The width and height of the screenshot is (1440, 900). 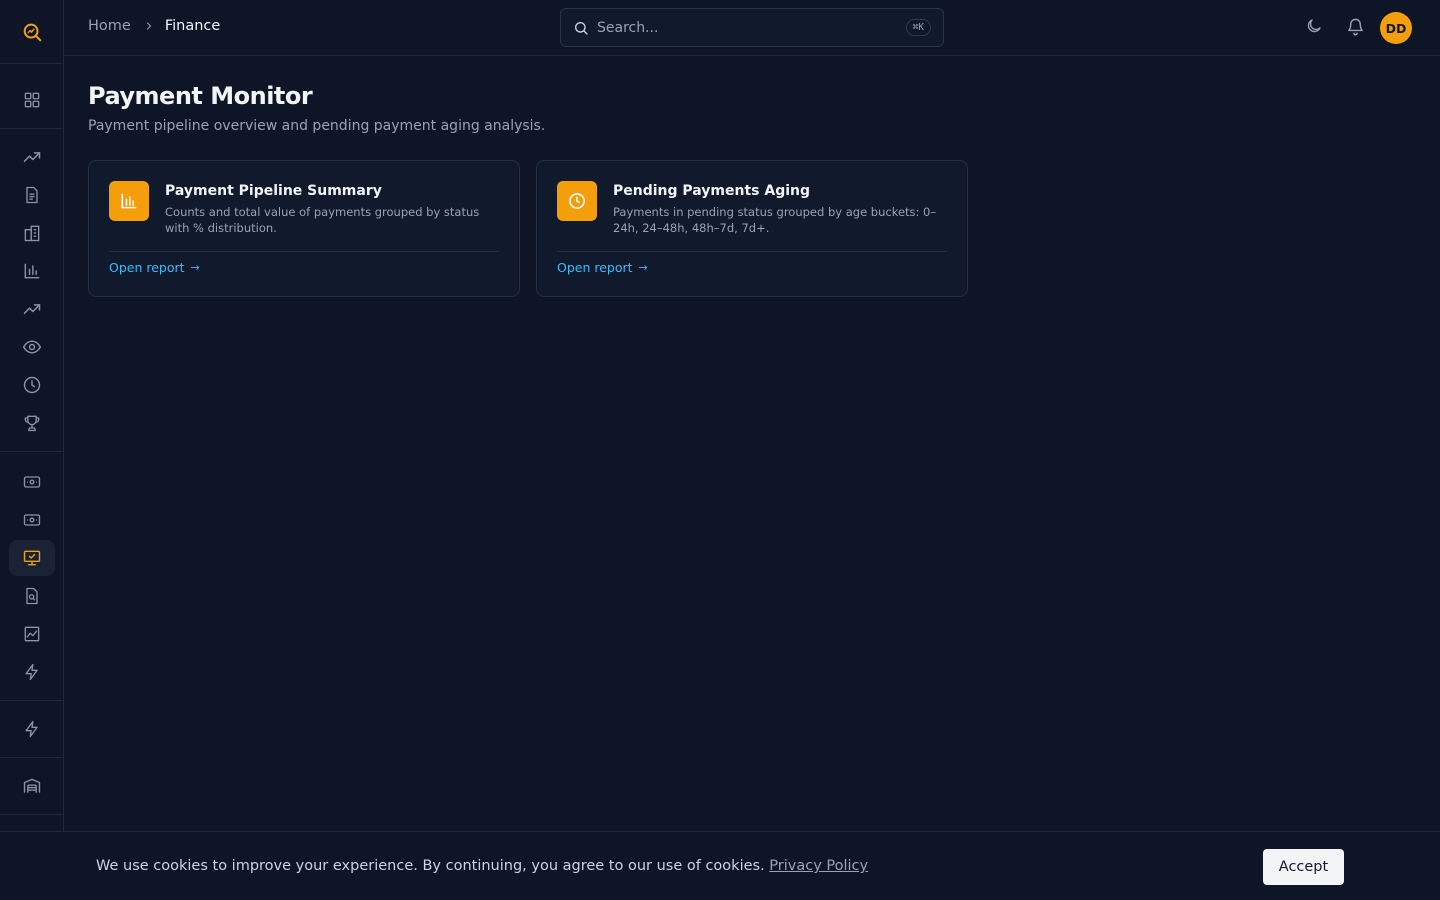 I want to click on breadcrumb-current: Finance, so click(x=192, y=26).